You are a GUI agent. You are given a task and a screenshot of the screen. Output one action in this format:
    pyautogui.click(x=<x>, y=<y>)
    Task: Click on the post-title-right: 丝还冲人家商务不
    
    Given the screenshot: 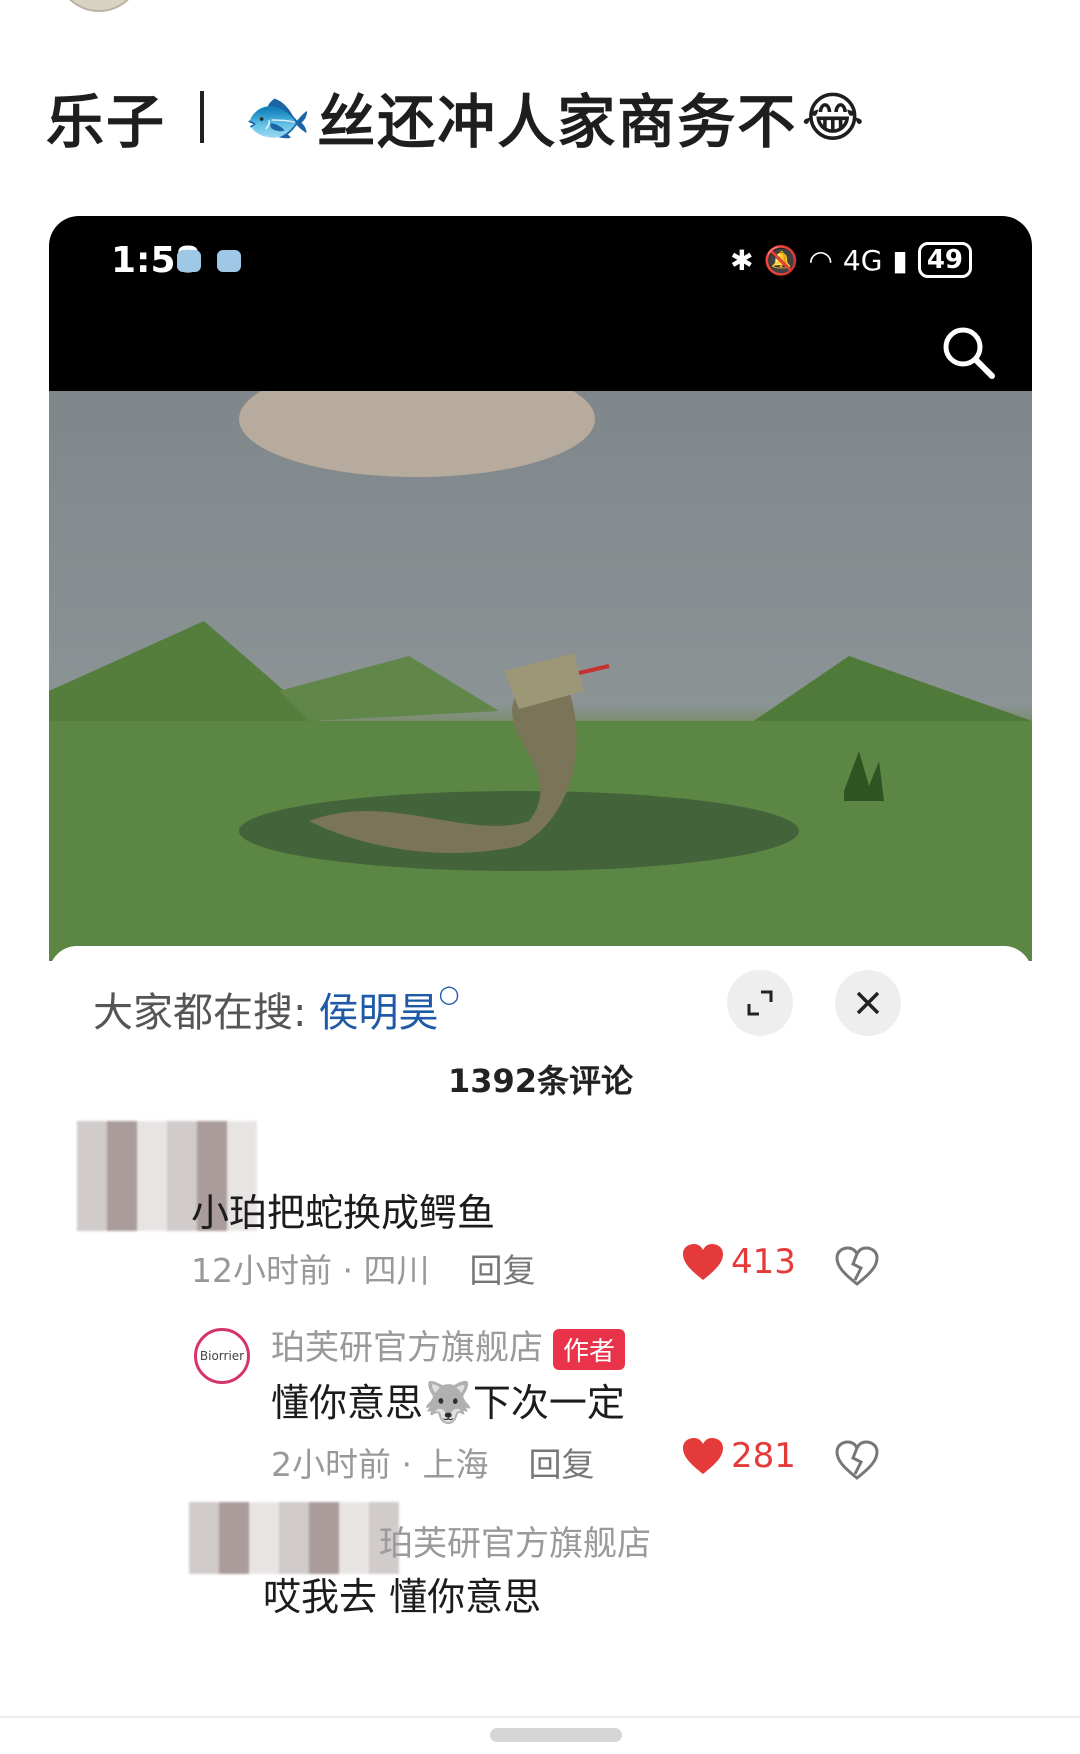 What is the action you would take?
    pyautogui.click(x=557, y=122)
    